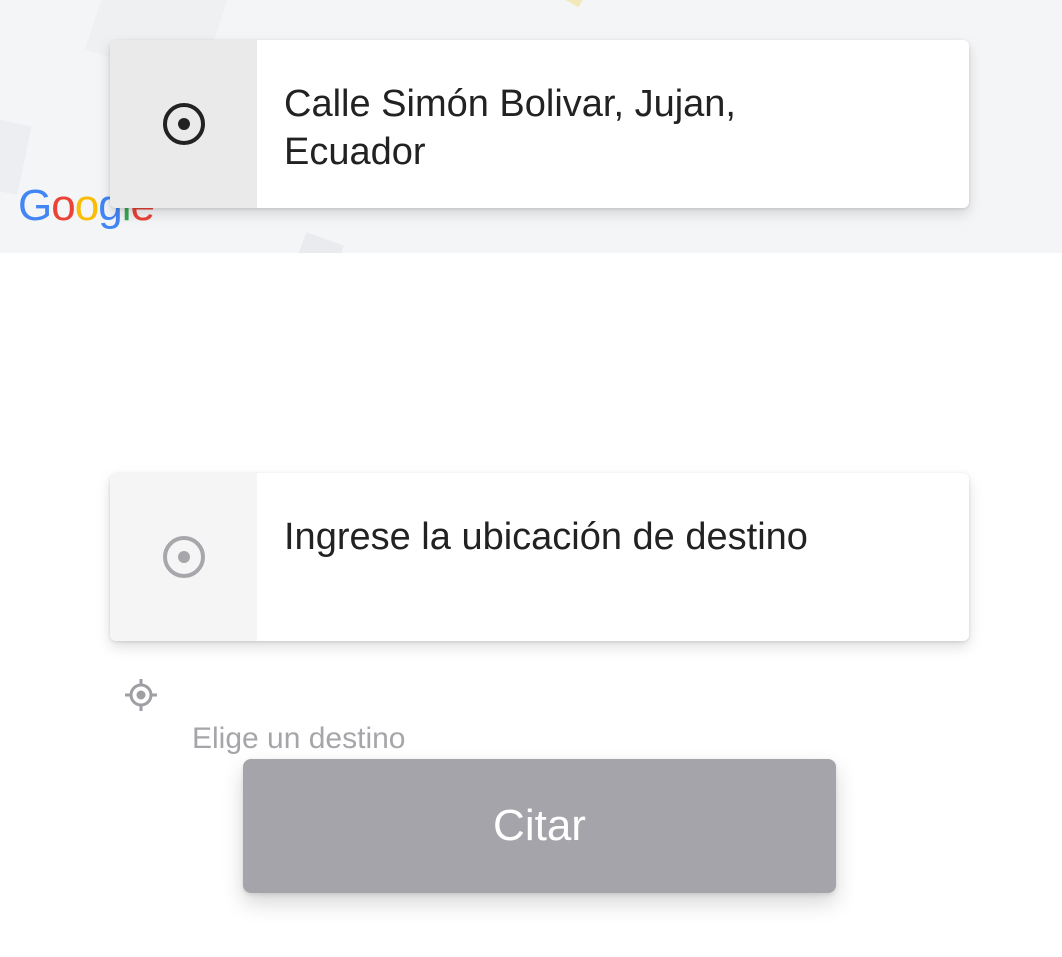 This screenshot has height=957, width=1062. Describe the element at coordinates (141, 695) in the screenshot. I see `locate-crosshair-icon` at that location.